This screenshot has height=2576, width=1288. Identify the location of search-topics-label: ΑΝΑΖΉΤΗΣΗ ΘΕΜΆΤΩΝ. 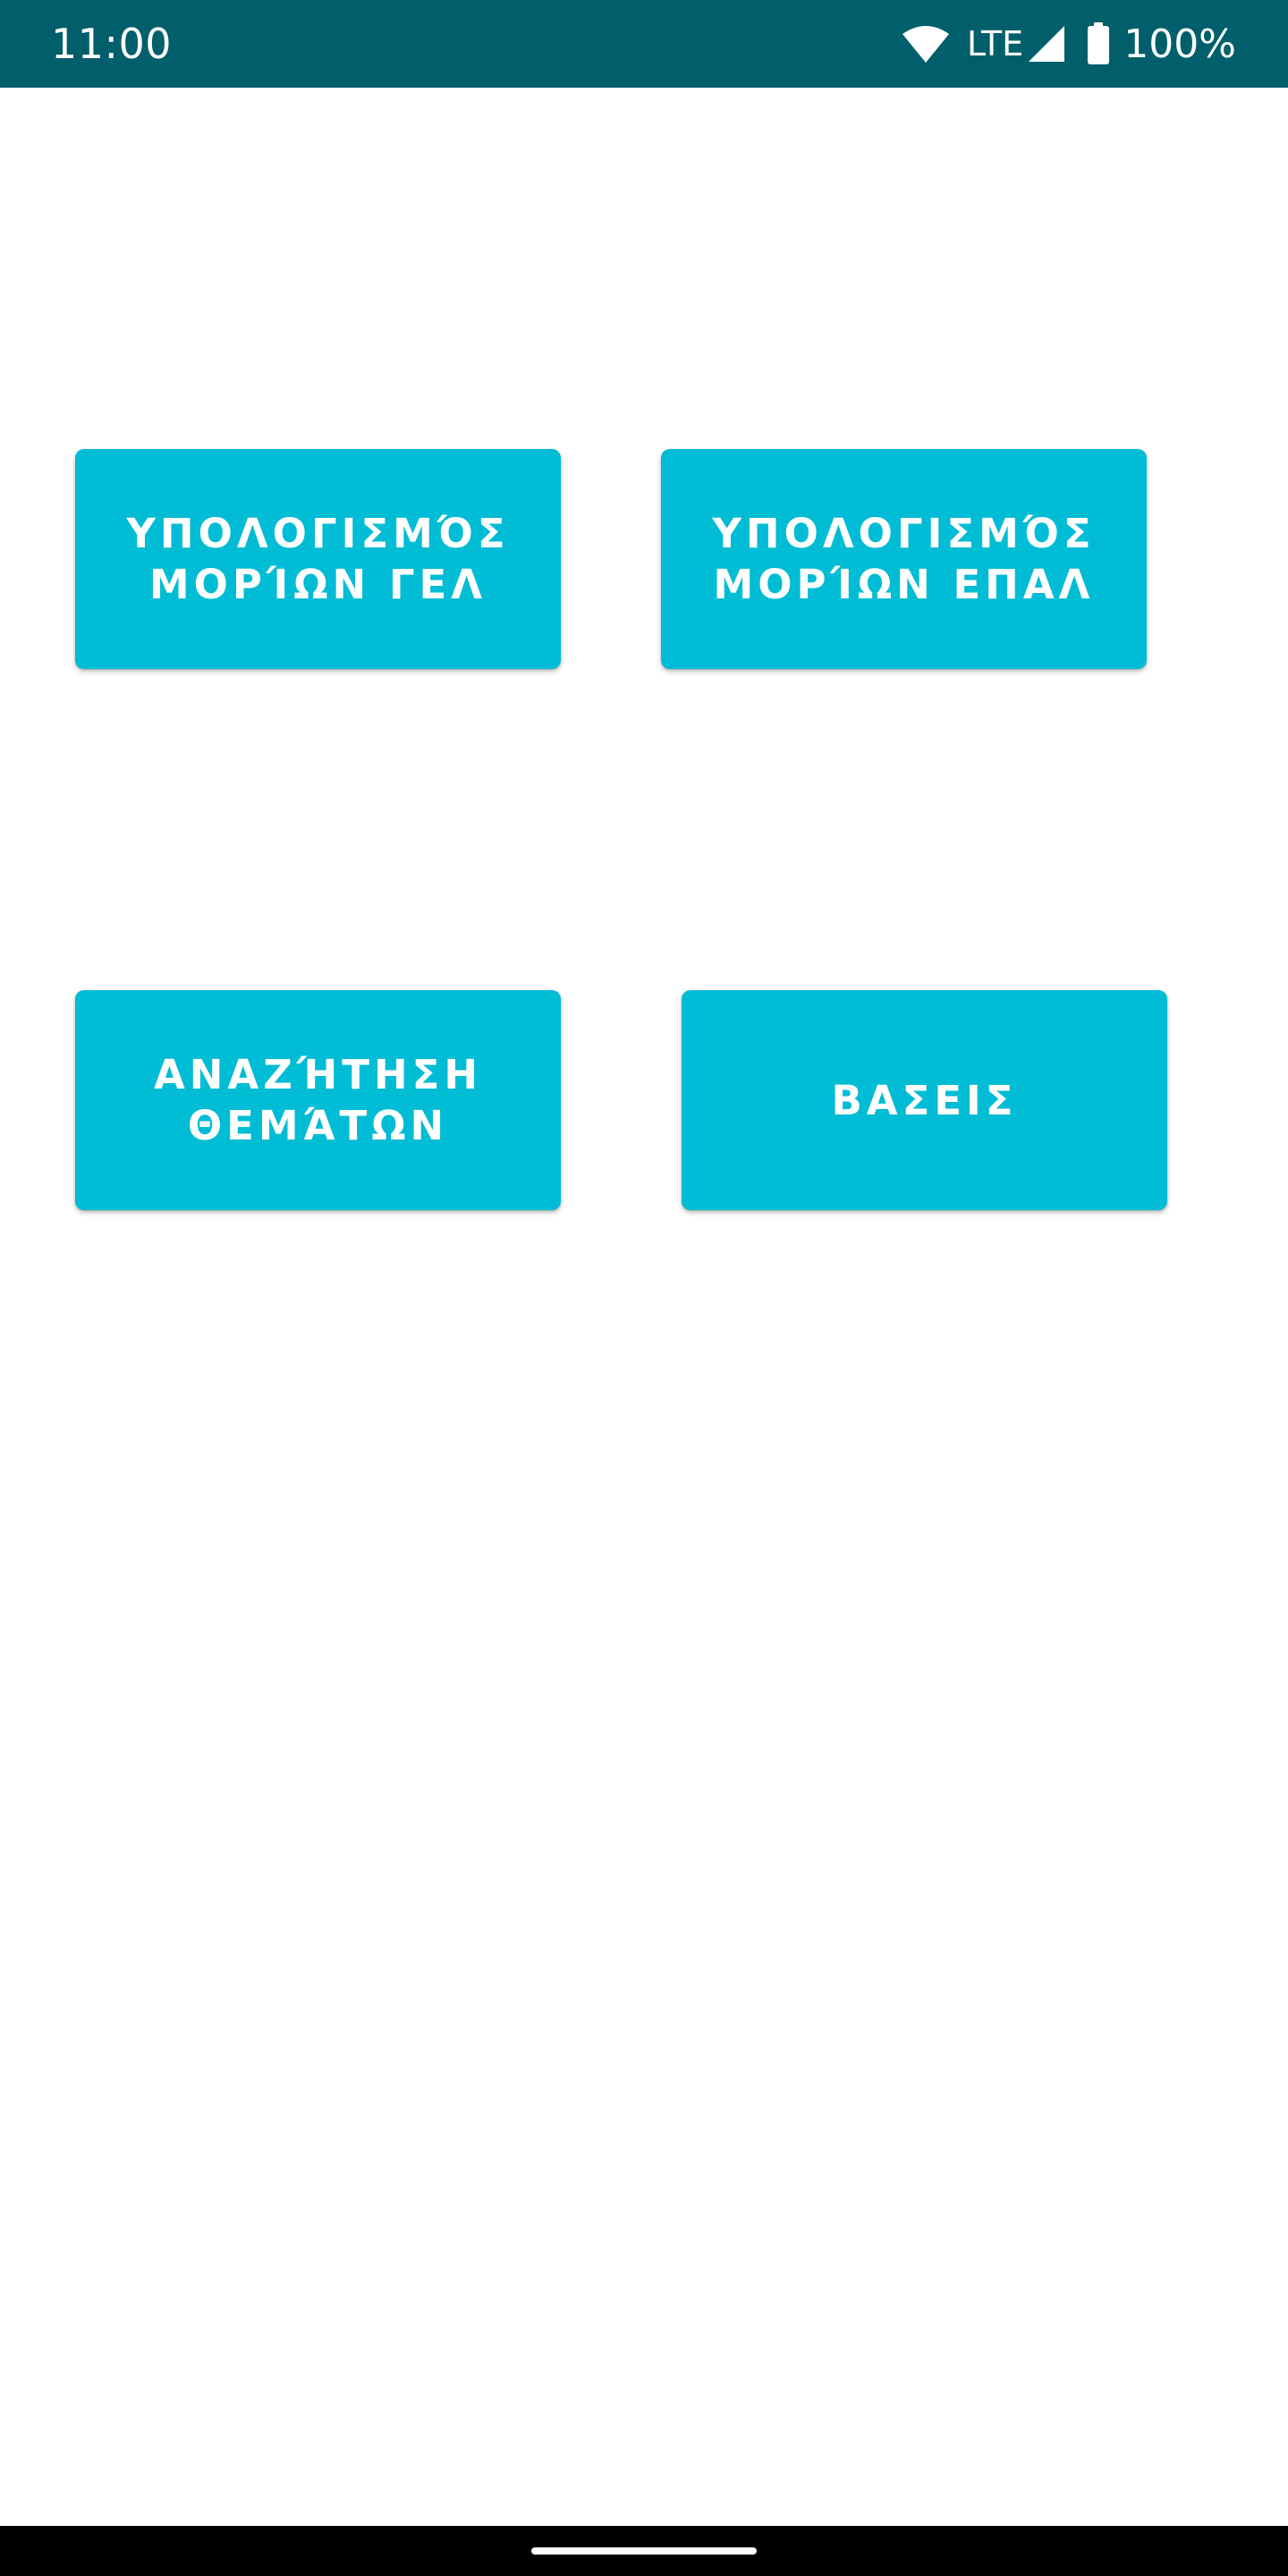
(318, 1100).